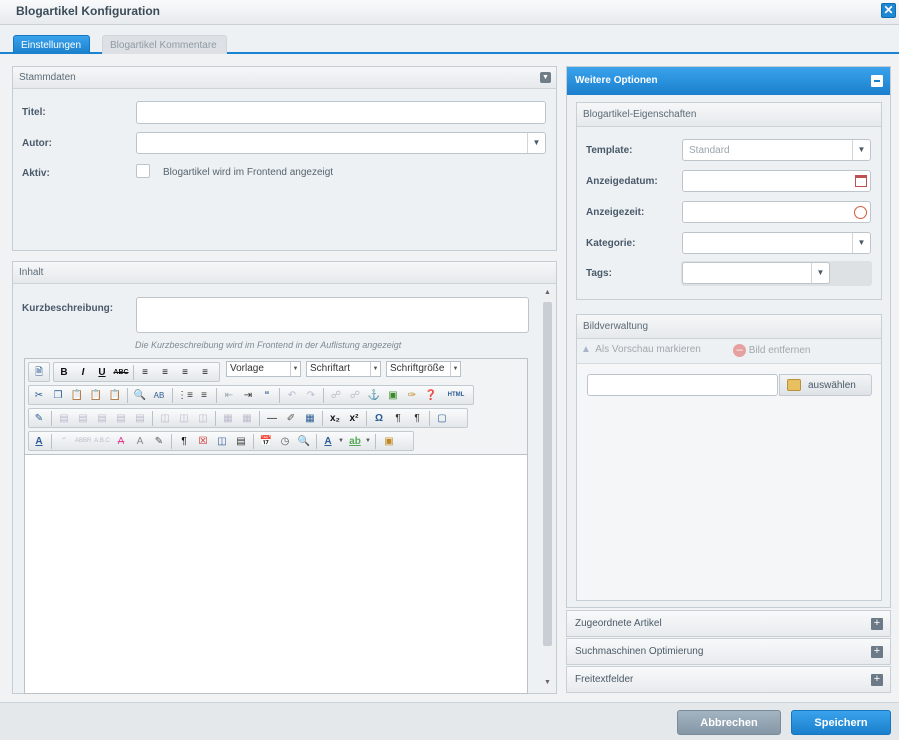 This screenshot has width=899, height=740. Describe the element at coordinates (39, 441) in the screenshot. I see `styles-icon: A` at that location.